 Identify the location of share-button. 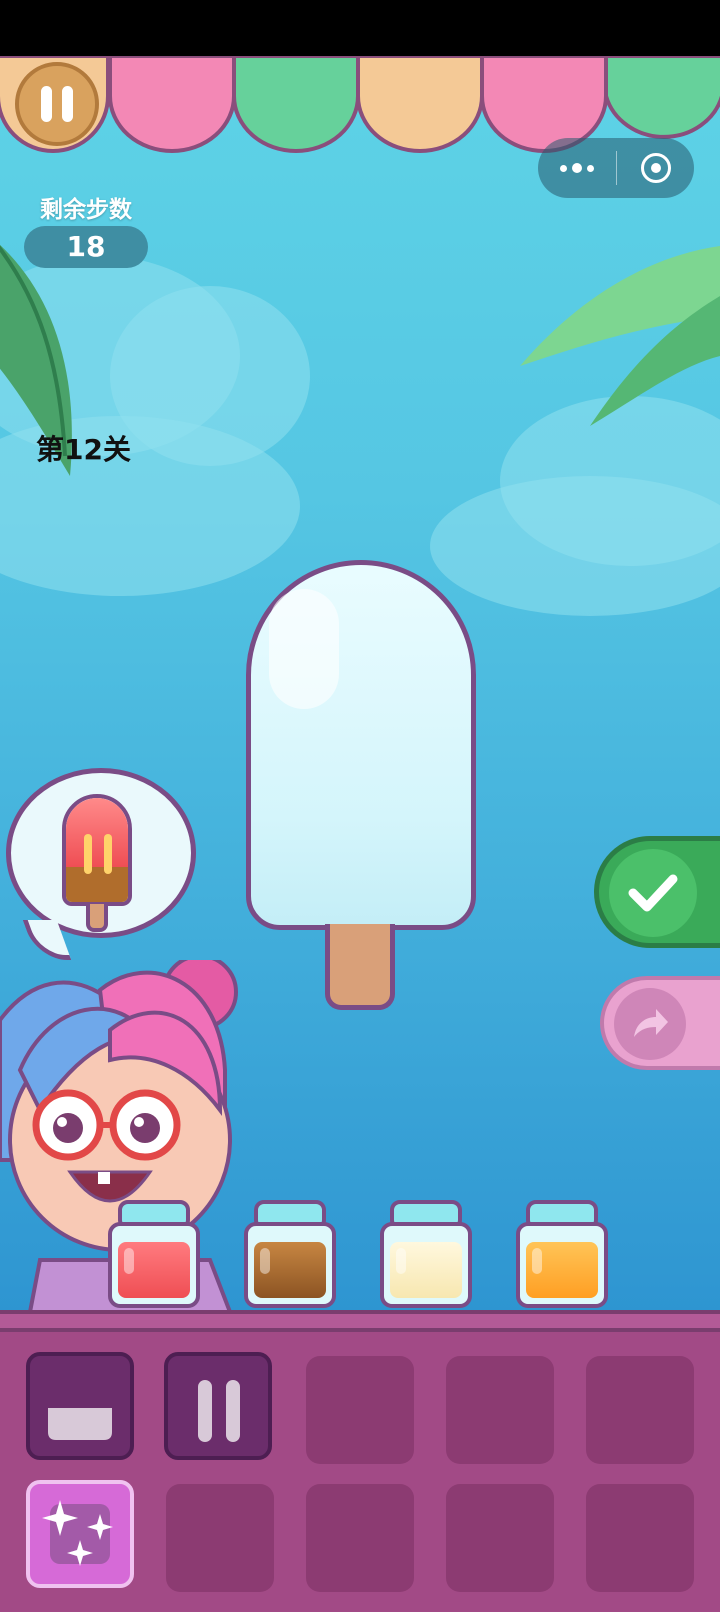
(660, 1023).